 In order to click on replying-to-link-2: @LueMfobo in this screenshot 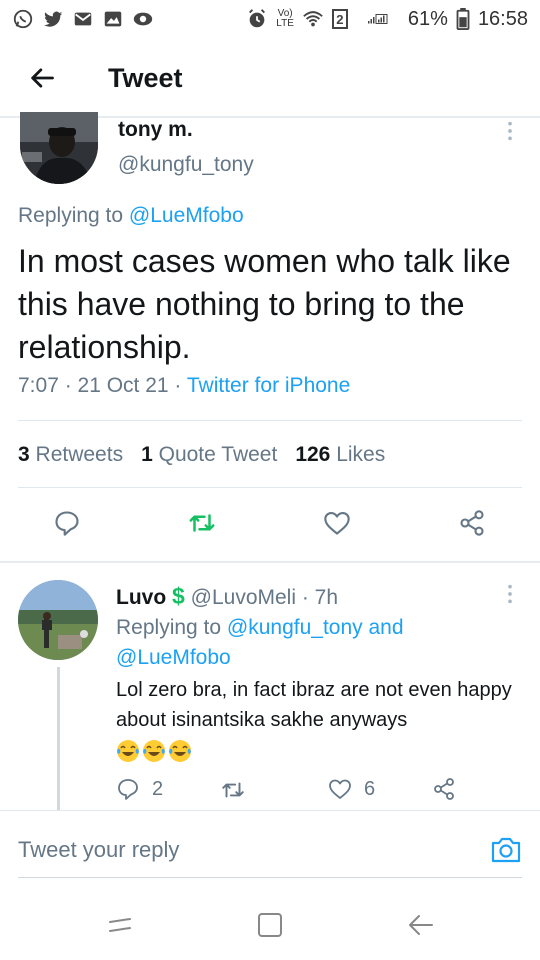, I will do `click(173, 657)`.